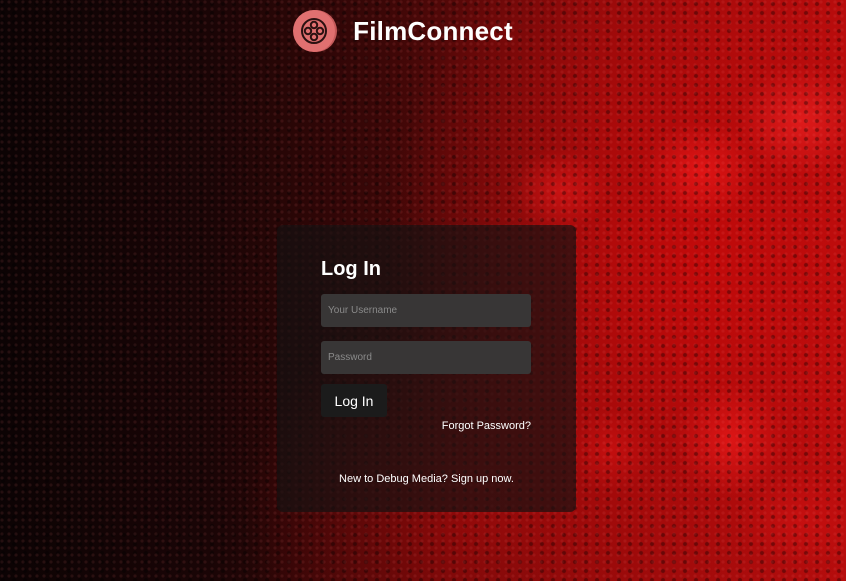 This screenshot has width=846, height=581. I want to click on forgot-password-link: Forgot Password?, so click(486, 426).